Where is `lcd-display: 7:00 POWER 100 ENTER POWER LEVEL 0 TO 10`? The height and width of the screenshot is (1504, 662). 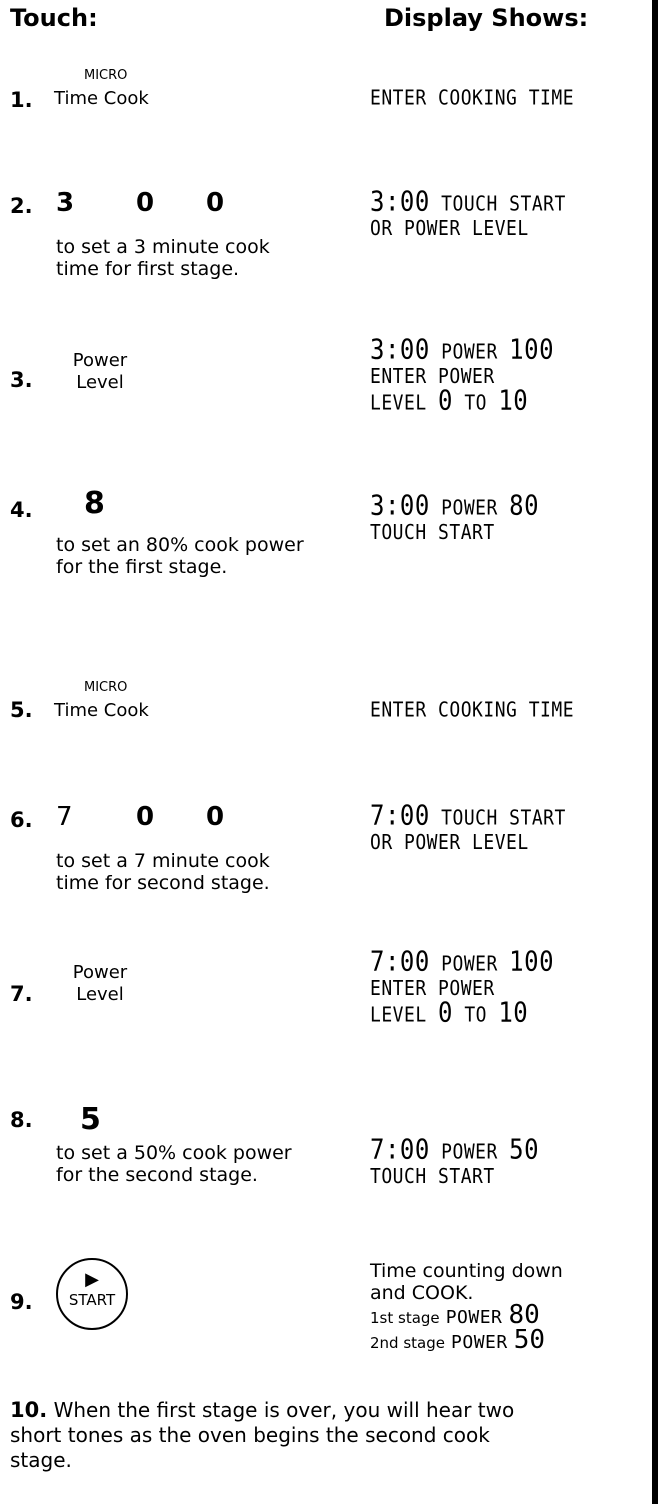
lcd-display: 7:00 POWER 100 ENTER POWER LEVEL 0 TO 10 is located at coordinates (462, 987).